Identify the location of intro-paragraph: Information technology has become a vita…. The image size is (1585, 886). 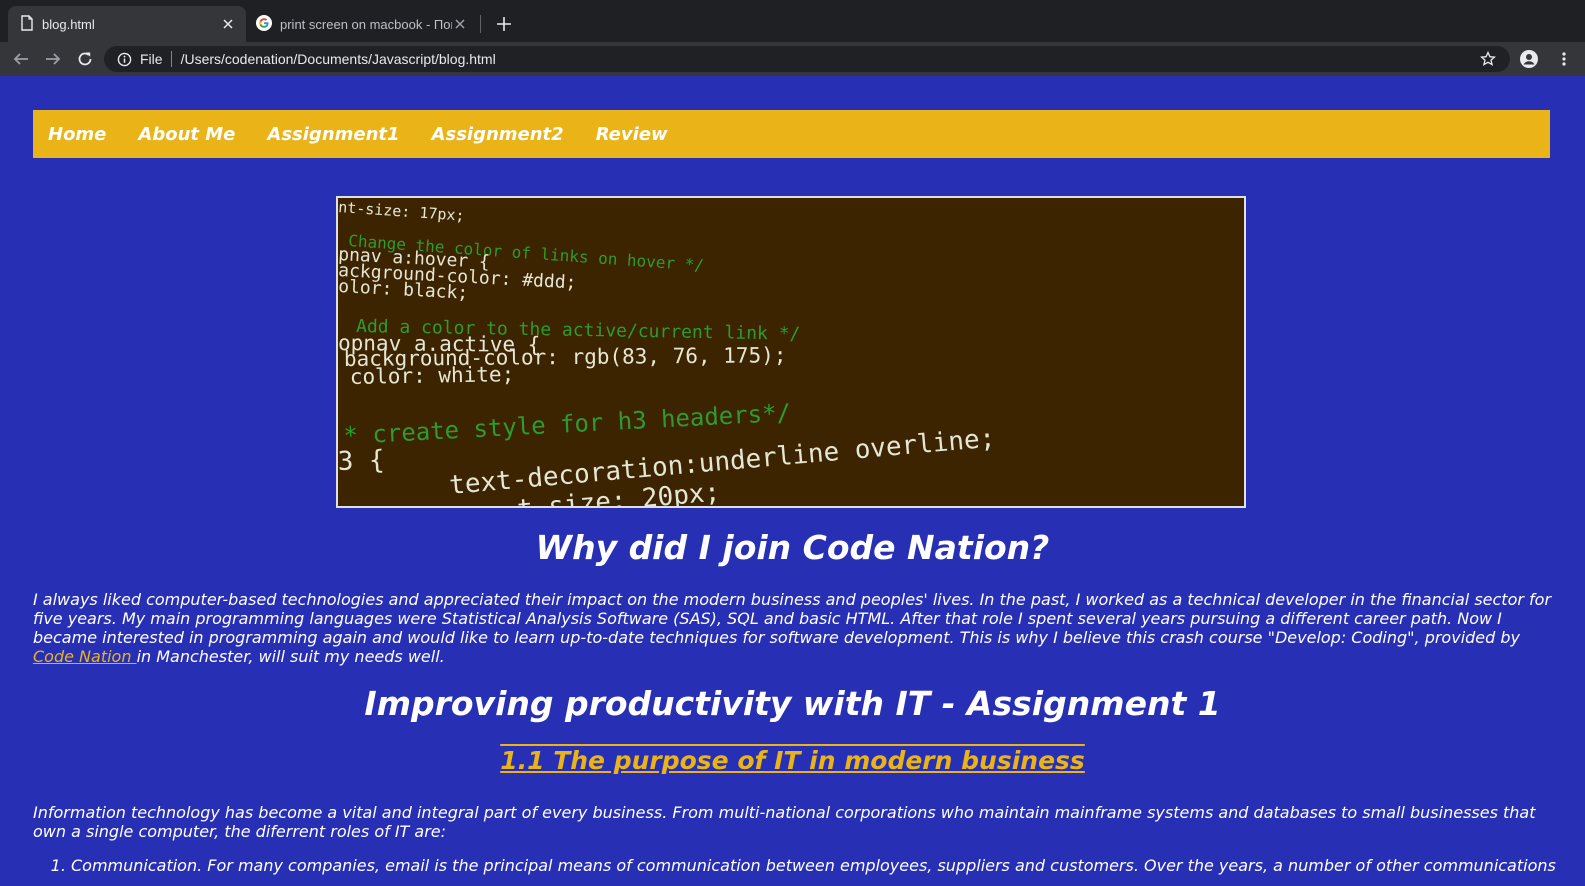
(784, 822).